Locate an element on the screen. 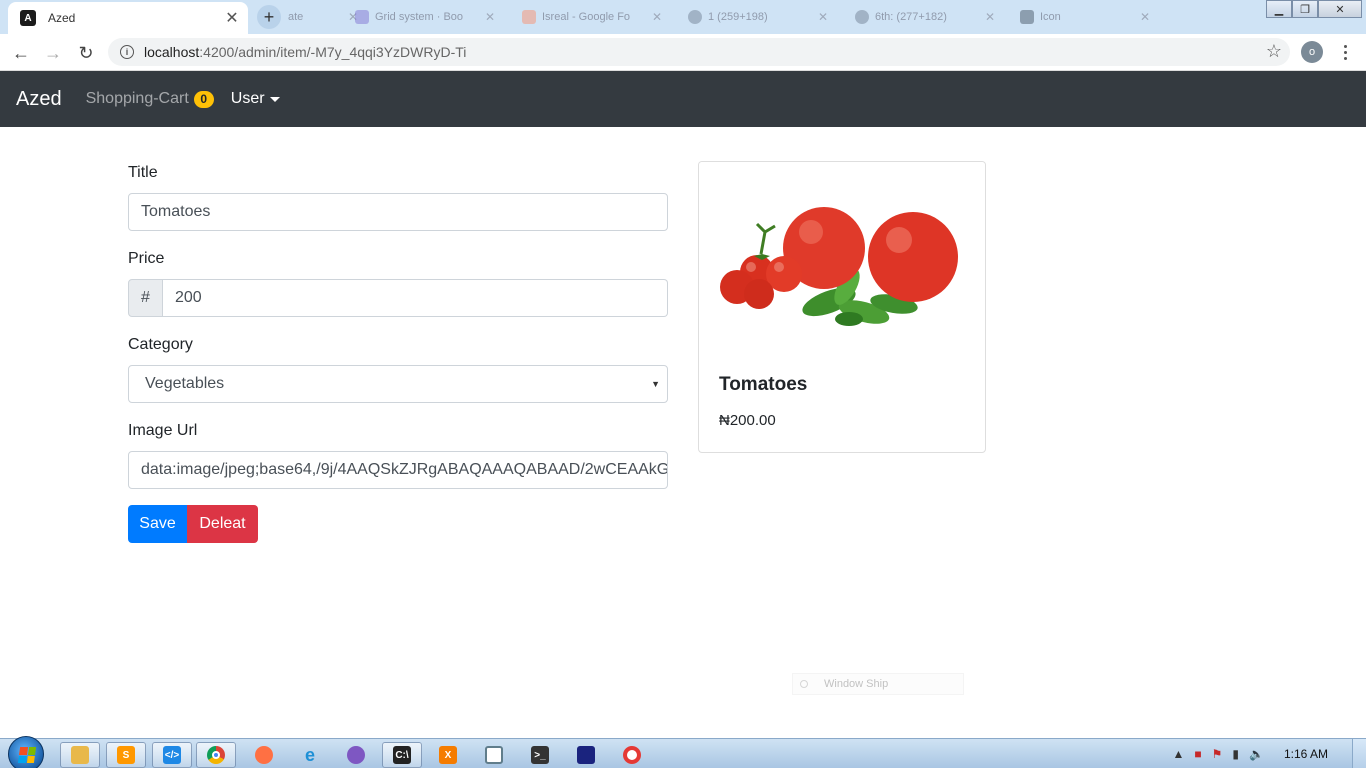 This screenshot has width=1366, height=768. card-price: ₦200.00 is located at coordinates (747, 420).